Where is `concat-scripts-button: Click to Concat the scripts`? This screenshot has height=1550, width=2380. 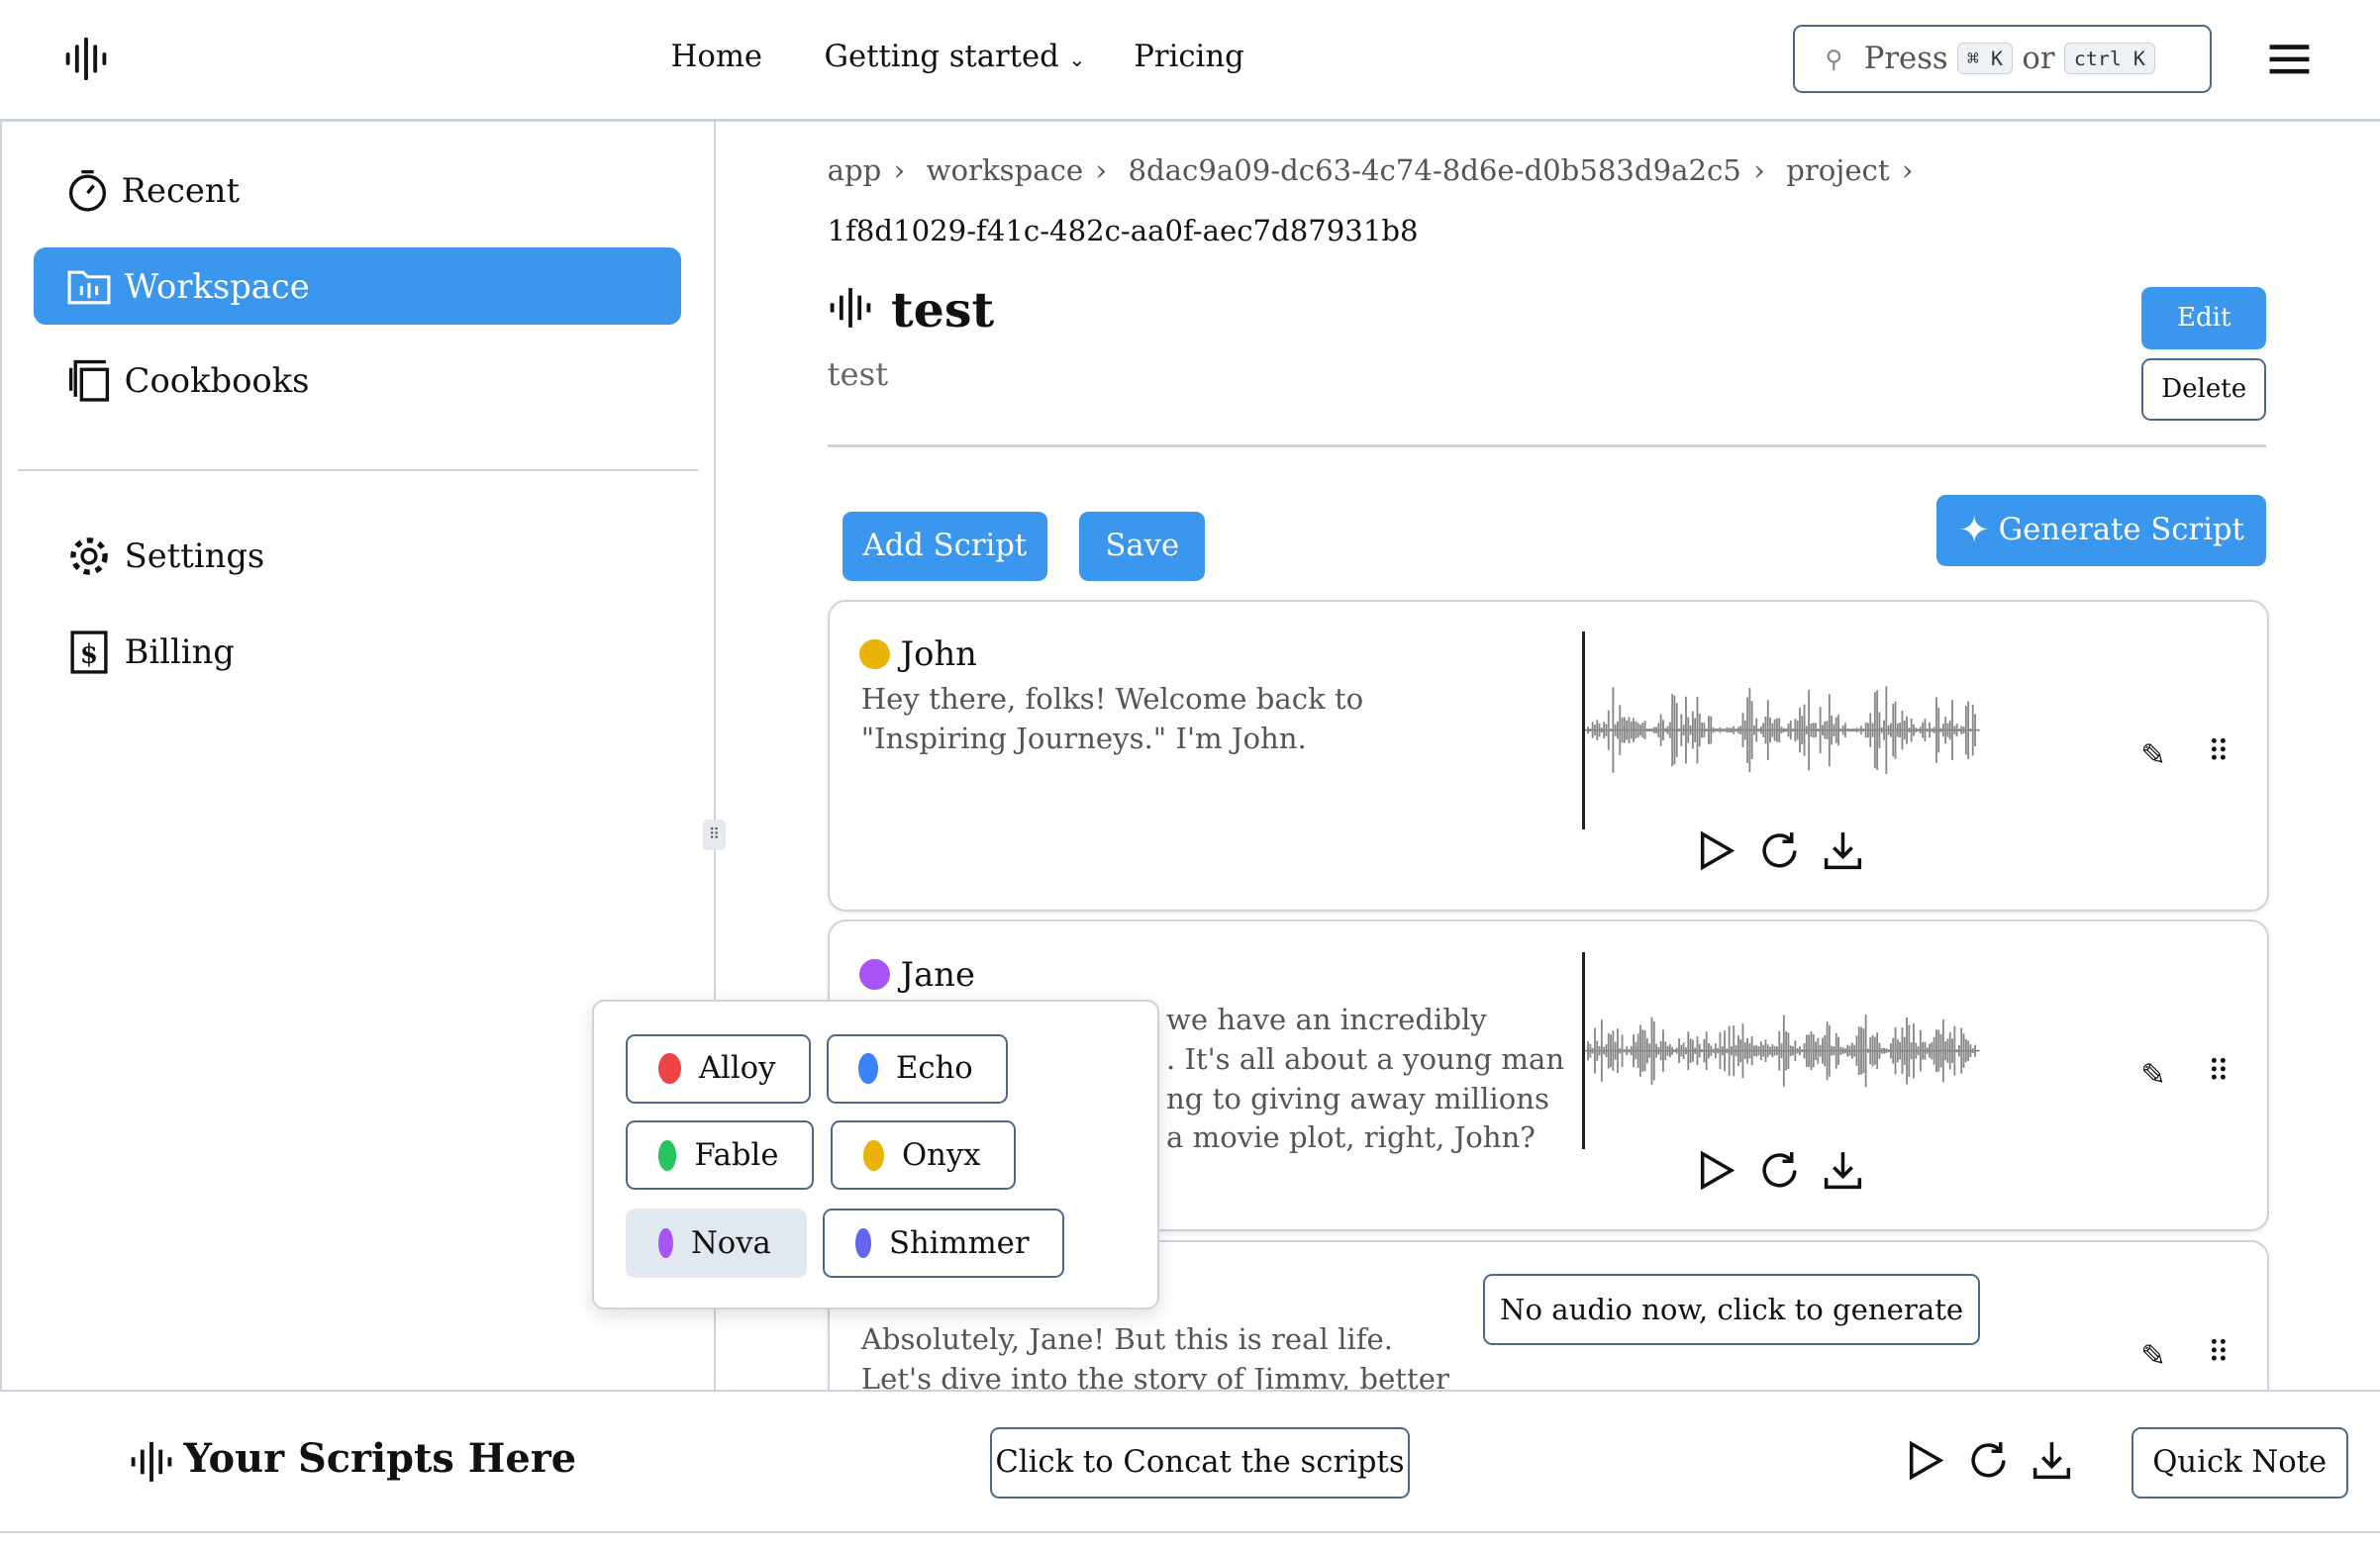 concat-scripts-button: Click to Concat the scripts is located at coordinates (1200, 1462).